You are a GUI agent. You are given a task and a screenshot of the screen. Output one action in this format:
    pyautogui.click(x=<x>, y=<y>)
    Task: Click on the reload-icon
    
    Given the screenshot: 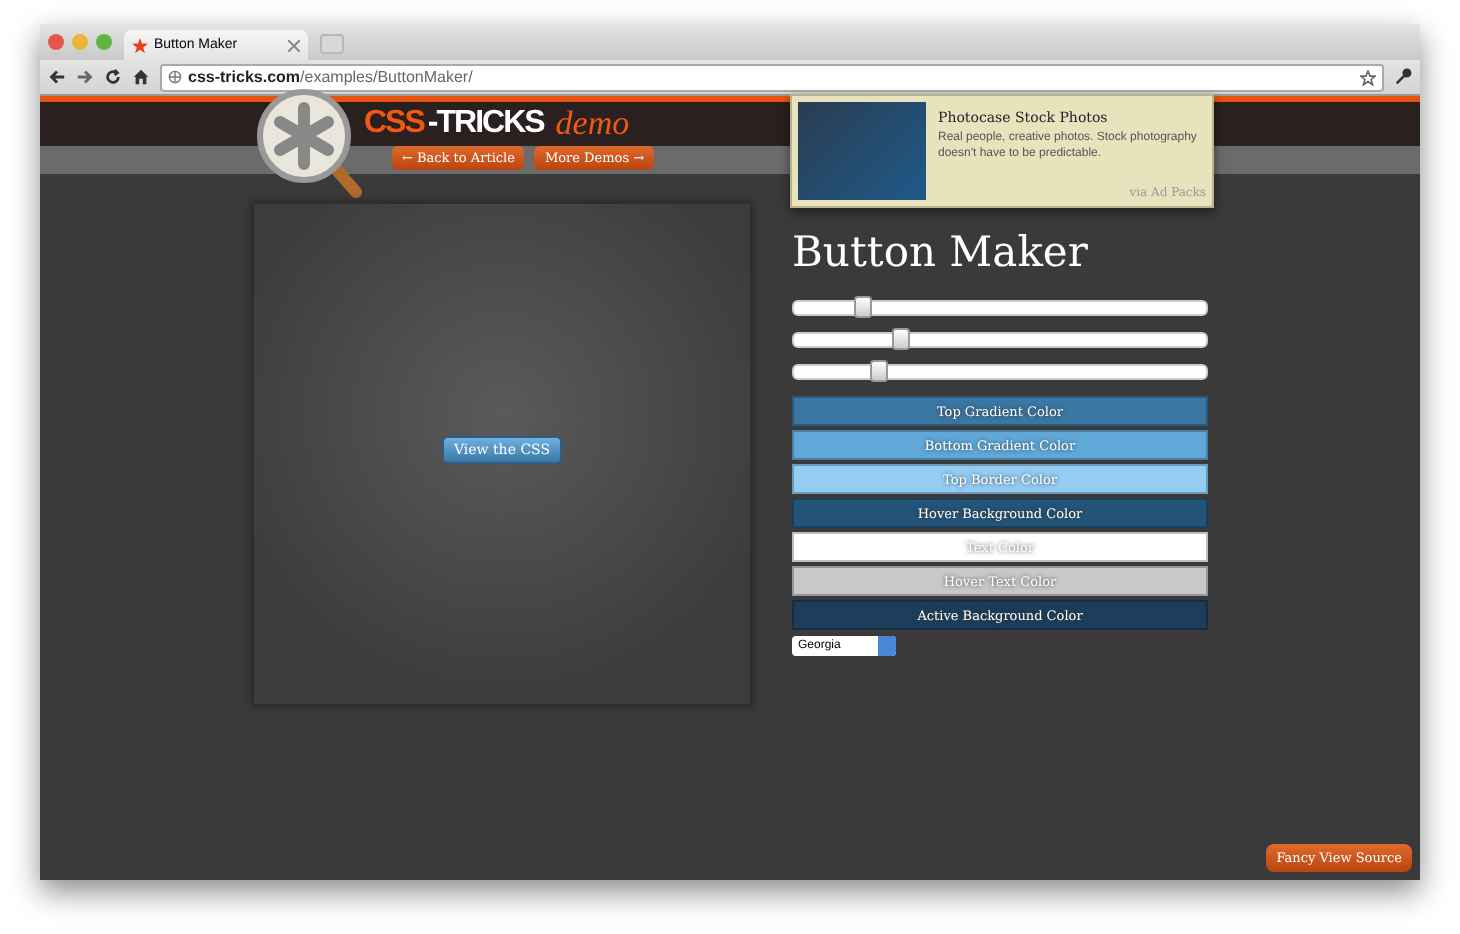 What is the action you would take?
    pyautogui.click(x=113, y=77)
    